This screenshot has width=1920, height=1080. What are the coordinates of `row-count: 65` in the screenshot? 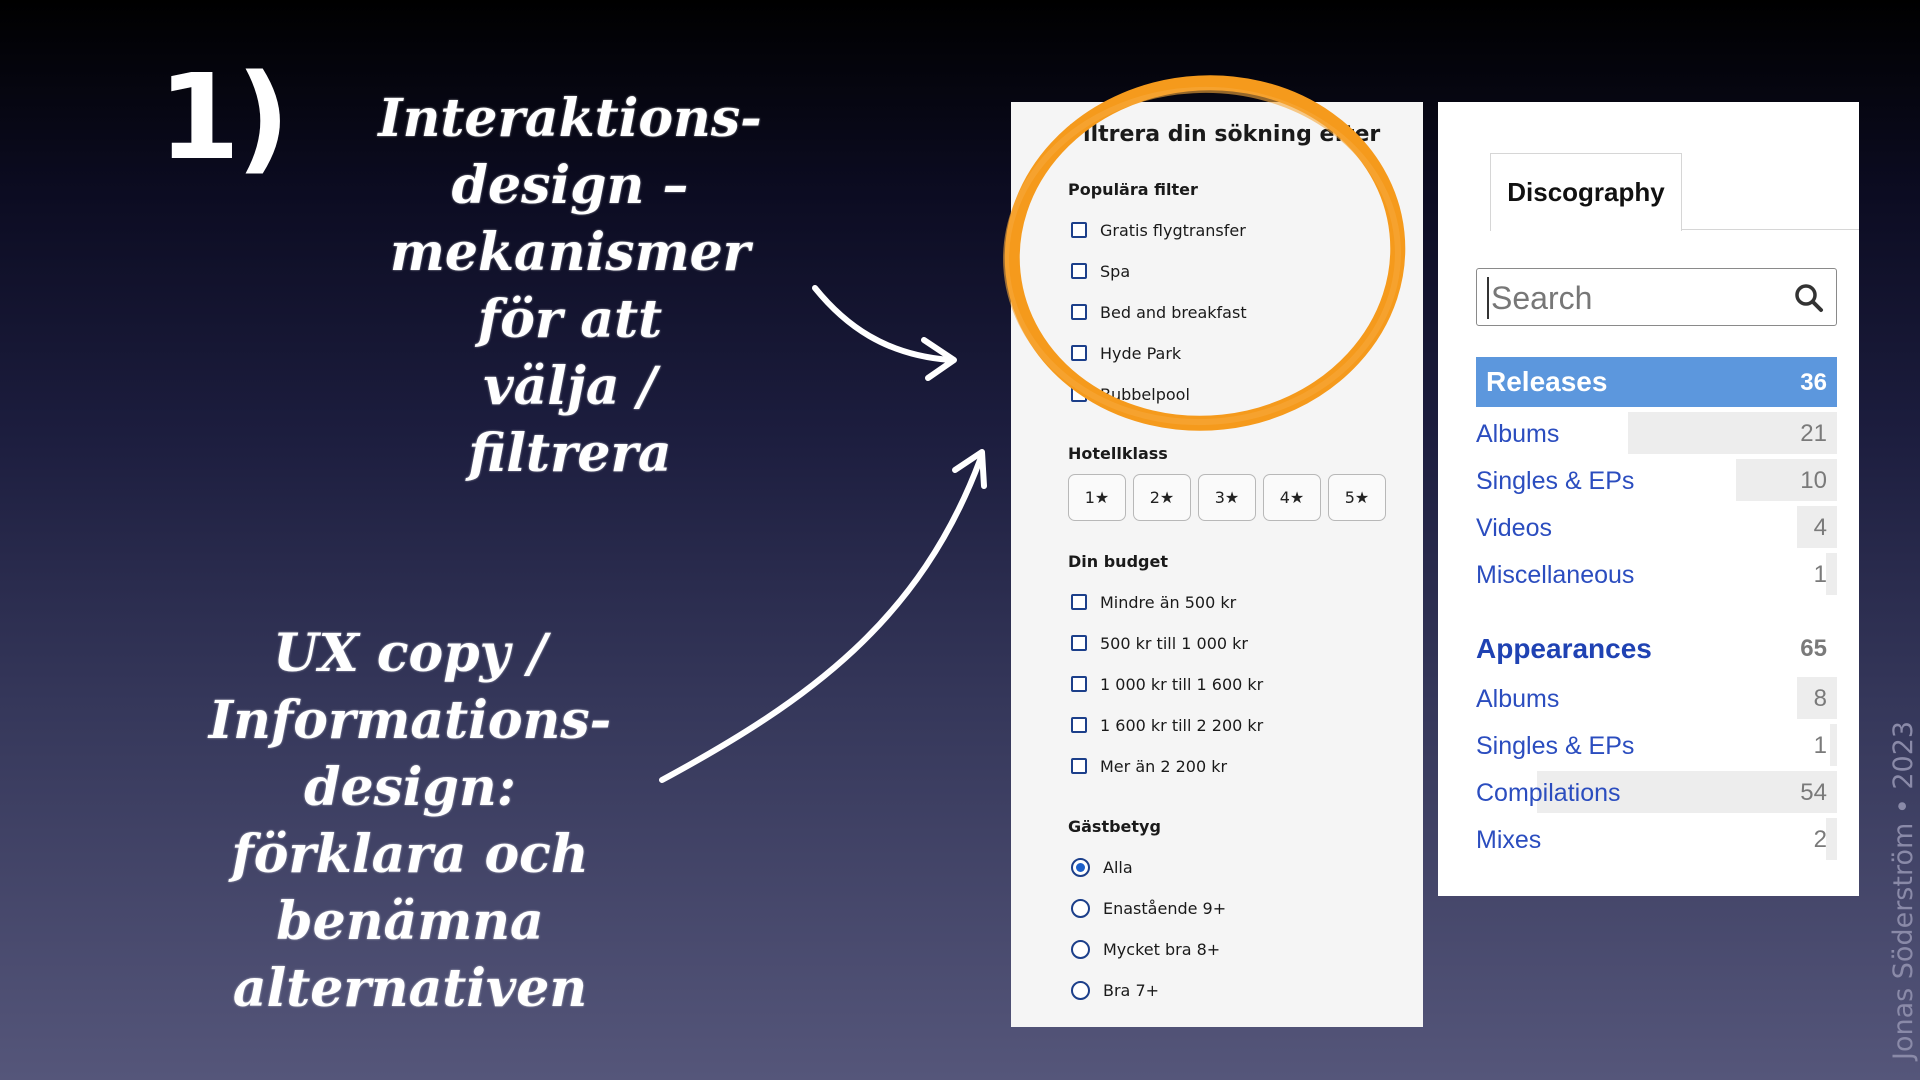 It's located at (1813, 648).